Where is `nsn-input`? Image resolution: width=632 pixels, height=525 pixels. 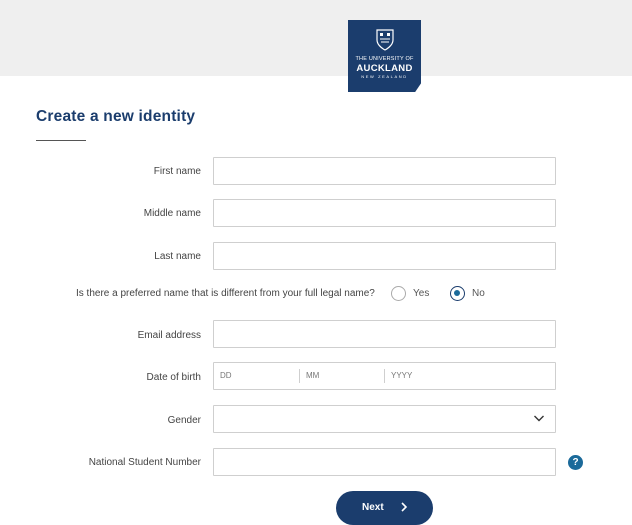 nsn-input is located at coordinates (384, 462).